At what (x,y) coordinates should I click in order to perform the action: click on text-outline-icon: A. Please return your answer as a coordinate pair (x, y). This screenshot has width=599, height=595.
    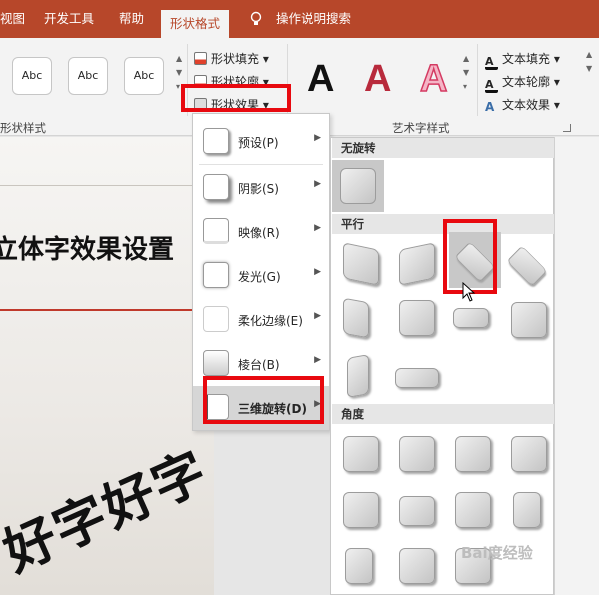
    Looking at the image, I should click on (491, 86).